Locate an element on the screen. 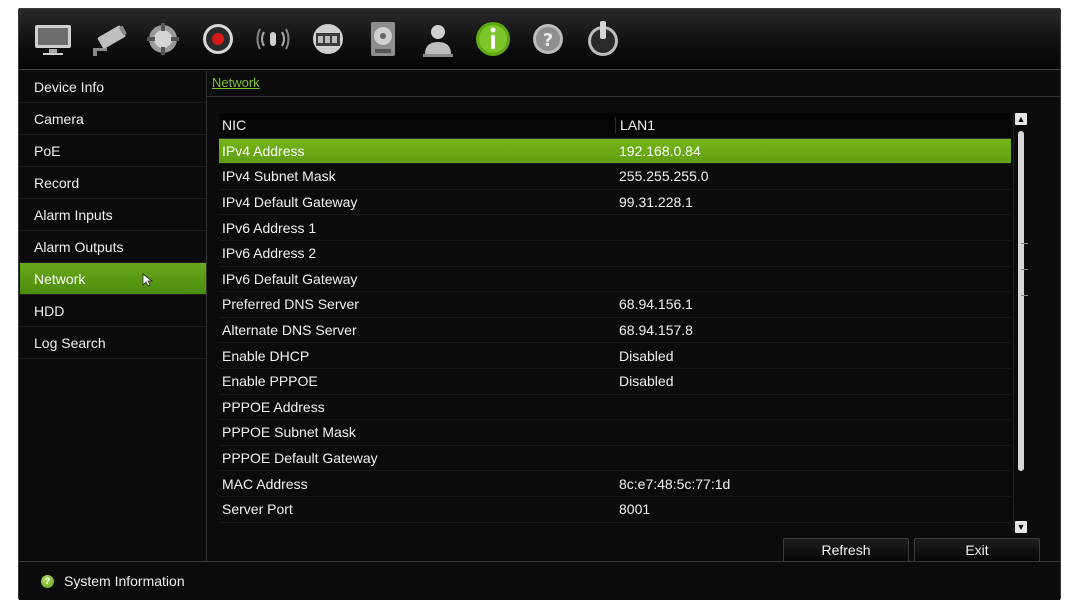  table-row: IPv6 Address 2 is located at coordinates (615, 254).